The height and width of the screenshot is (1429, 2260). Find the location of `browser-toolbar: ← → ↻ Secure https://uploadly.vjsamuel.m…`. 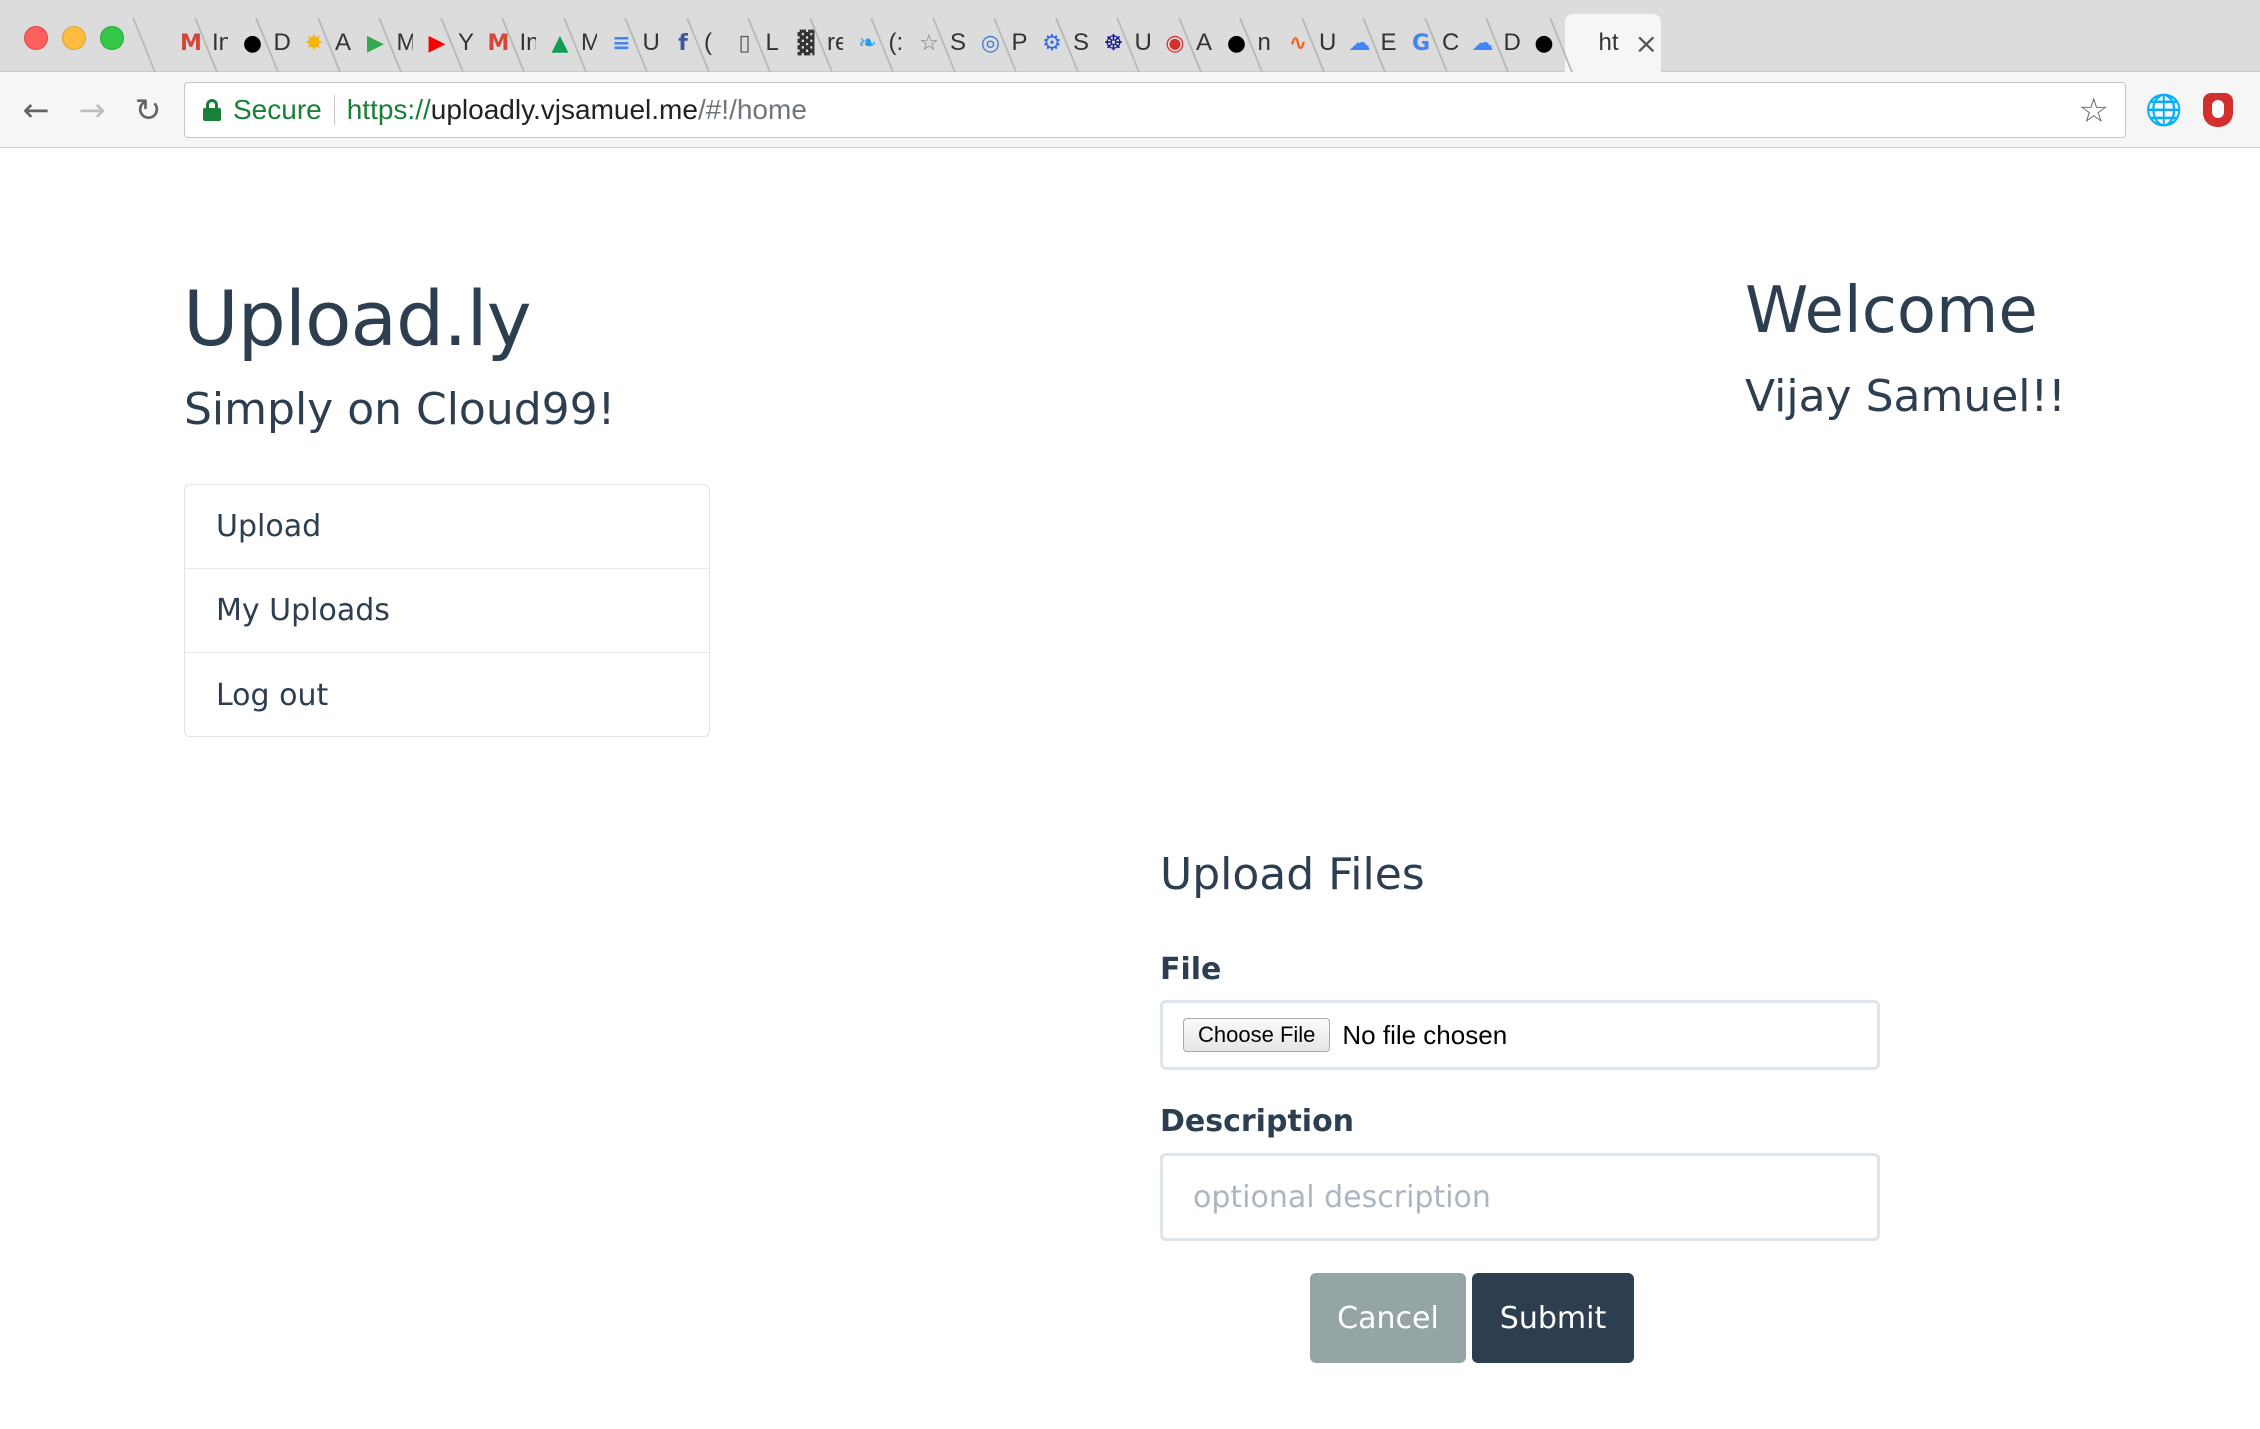

browser-toolbar: ← → ↻ Secure https://uploadly.vjsamuel.m… is located at coordinates (1130, 110).